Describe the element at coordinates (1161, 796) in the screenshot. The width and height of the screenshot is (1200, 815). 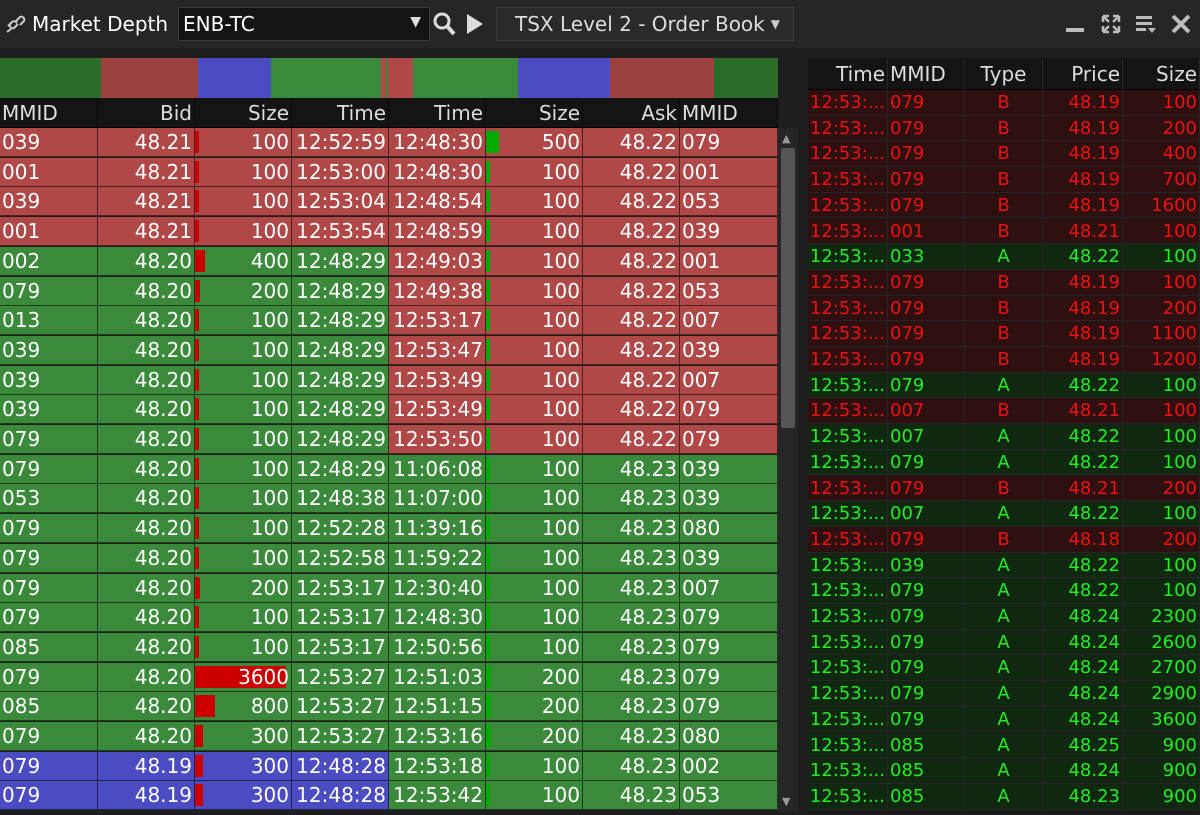
I see `ts-size: 900` at that location.